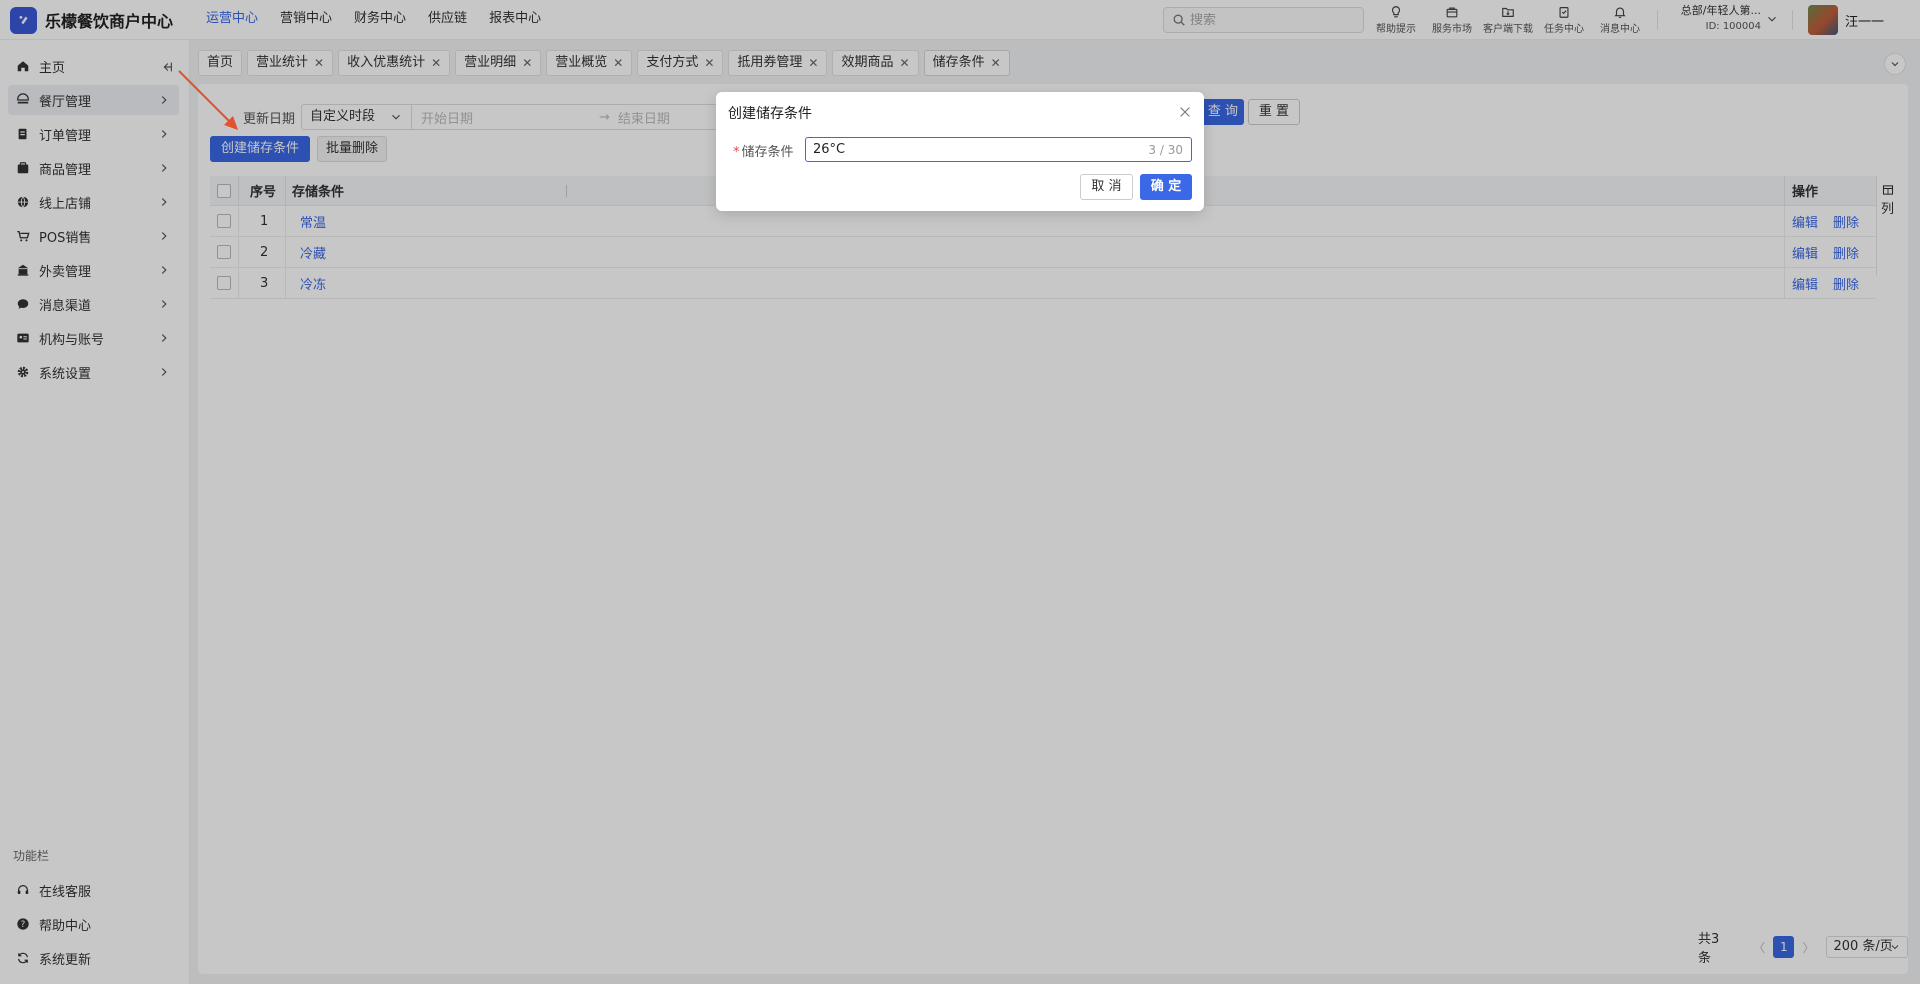 The height and width of the screenshot is (984, 1920). Describe the element at coordinates (1106, 187) in the screenshot. I see `cancel-button: 取 消` at that location.